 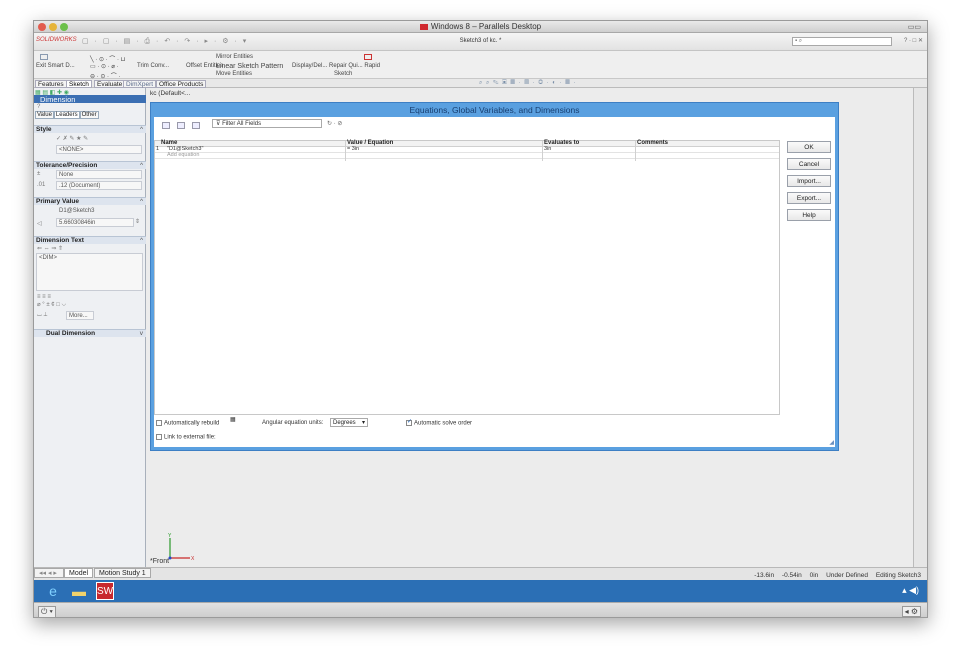 I want to click on grid-divider, so click(x=345, y=151).